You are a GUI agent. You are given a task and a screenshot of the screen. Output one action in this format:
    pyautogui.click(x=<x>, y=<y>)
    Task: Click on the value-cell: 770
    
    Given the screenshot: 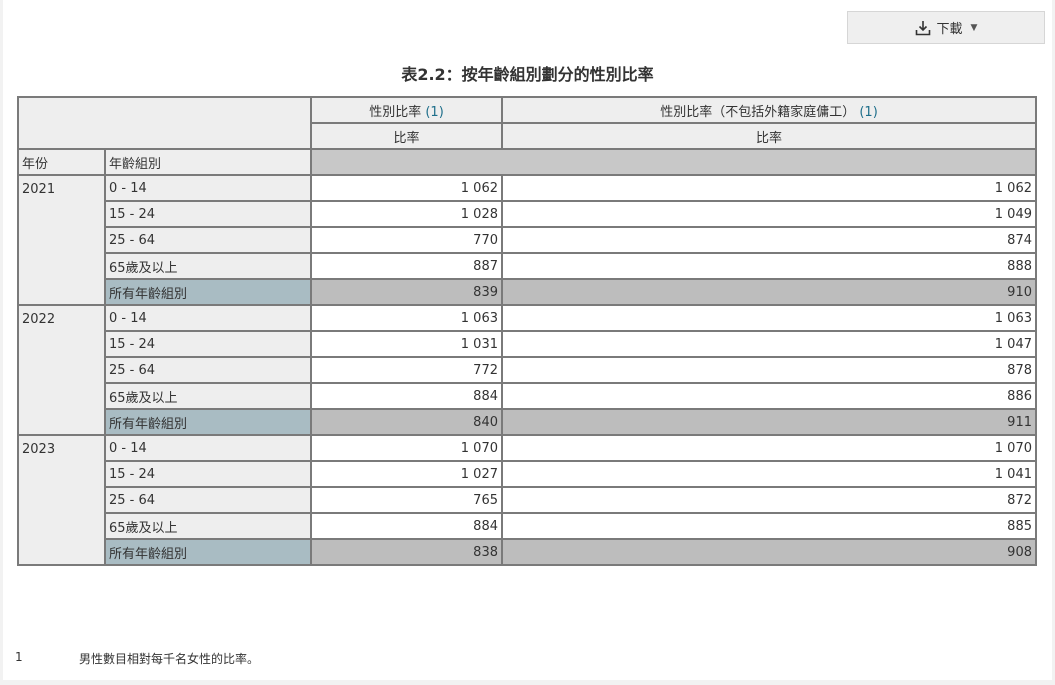 What is the action you would take?
    pyautogui.click(x=406, y=240)
    